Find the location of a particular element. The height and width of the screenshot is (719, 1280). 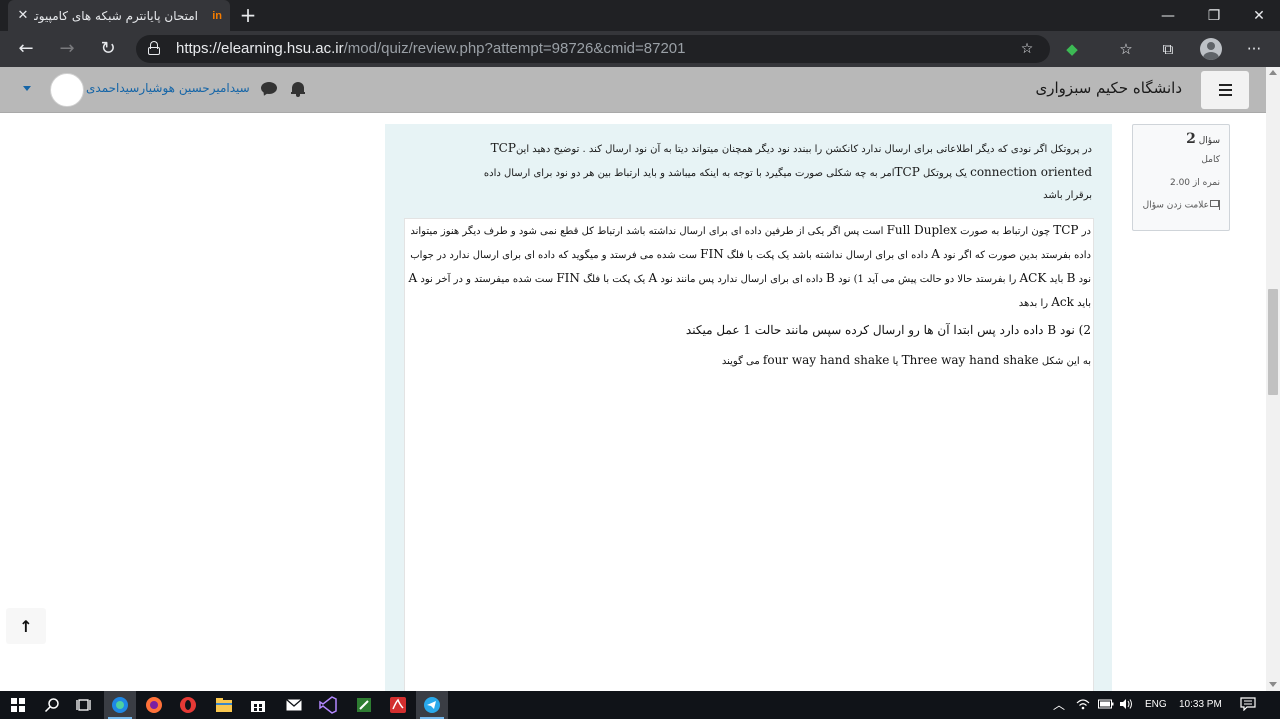

task-view-button is located at coordinates (84, 705).